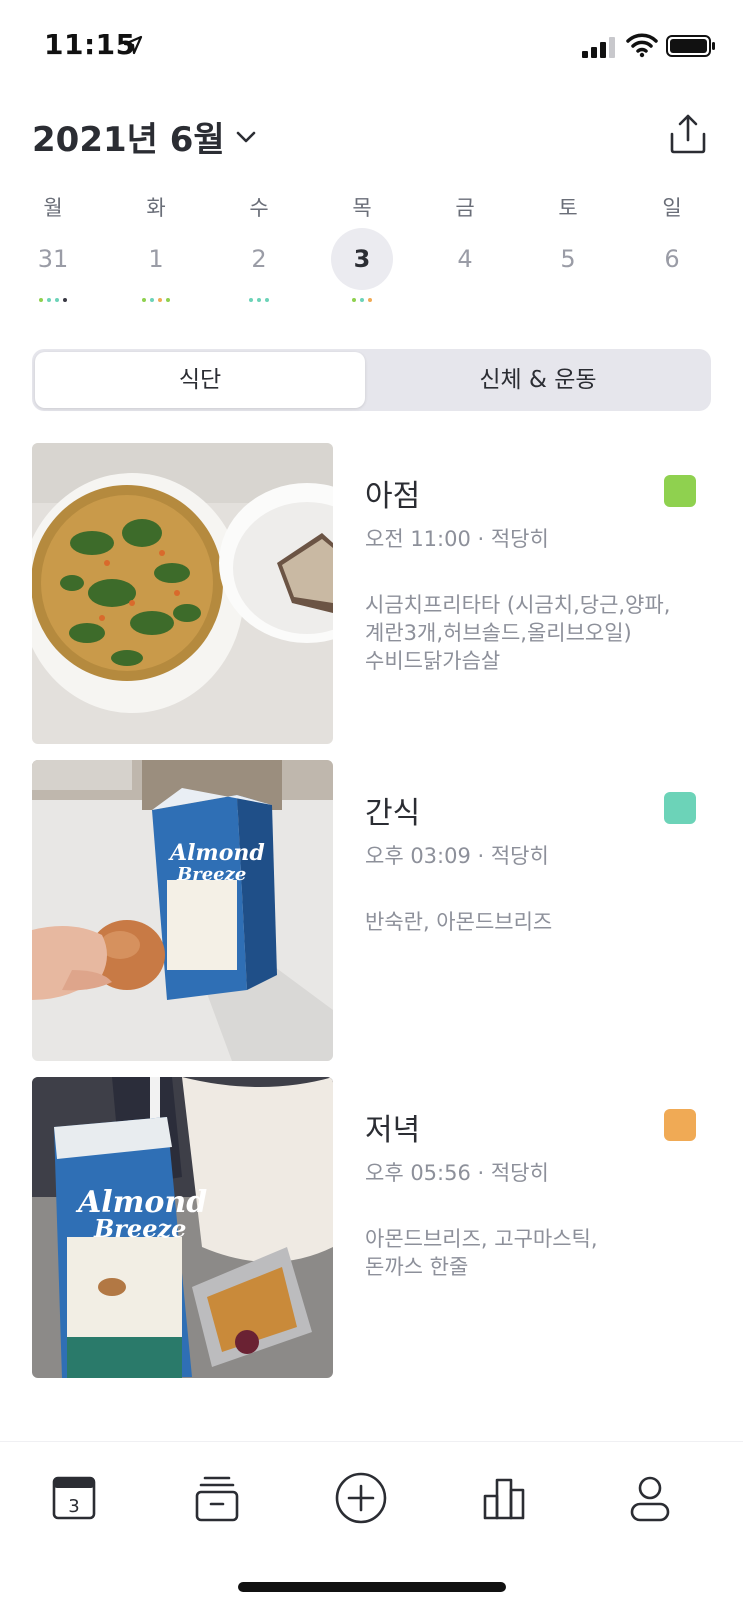  Describe the element at coordinates (53, 208) in the screenshot. I see `weekday-label: 월` at that location.